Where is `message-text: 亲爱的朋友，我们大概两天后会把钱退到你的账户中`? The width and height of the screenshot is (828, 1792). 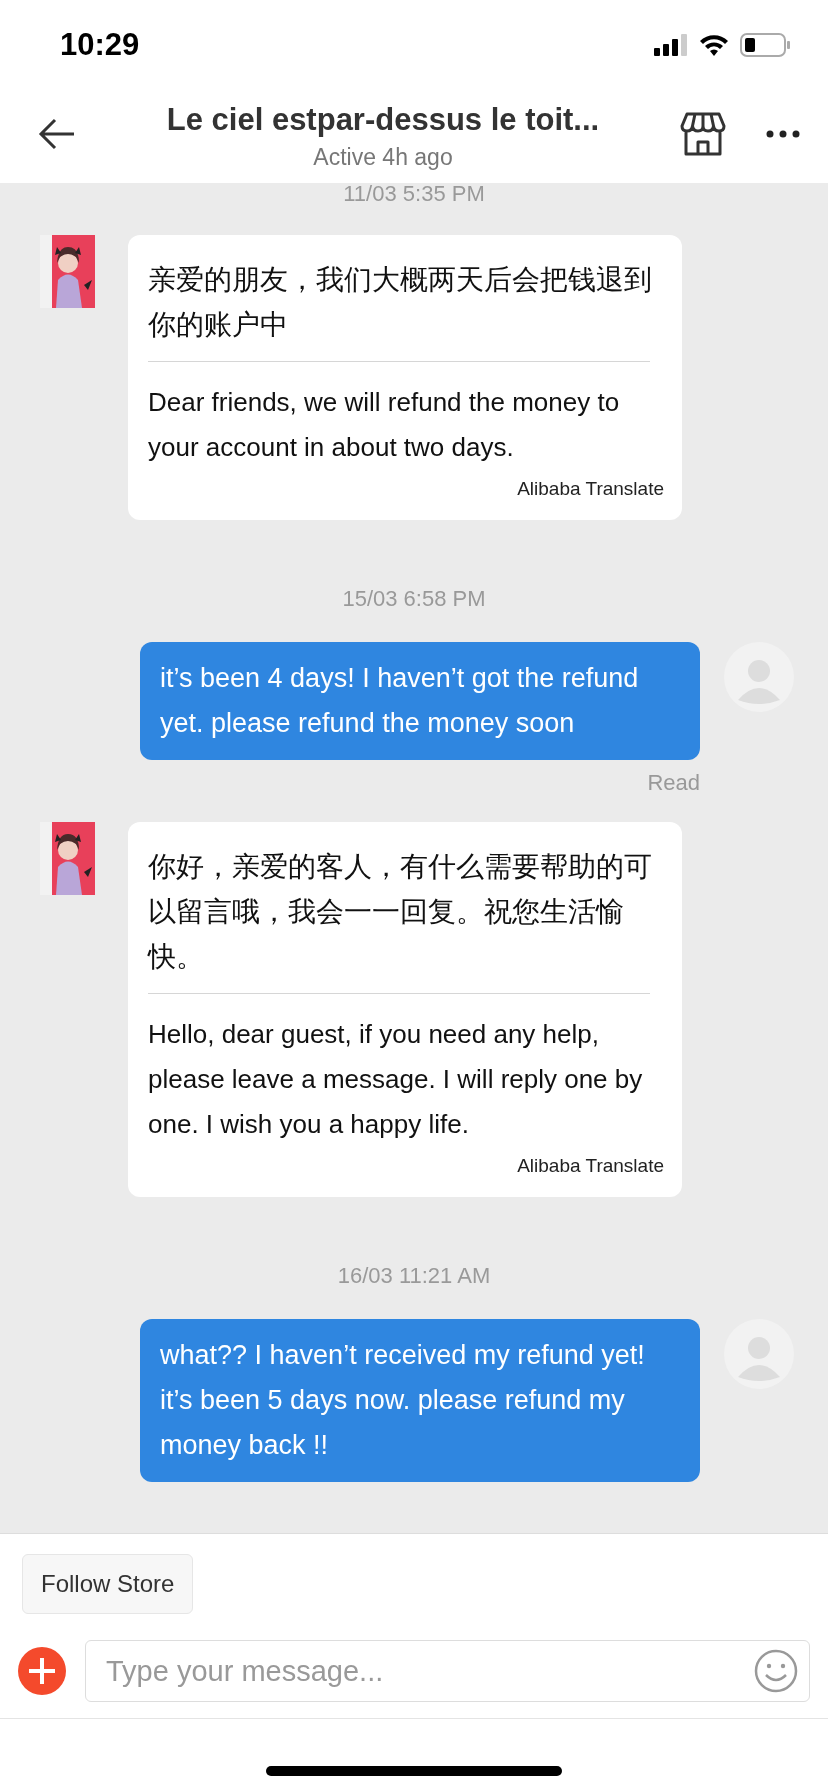 message-text: 亲爱的朋友，我们大概两天后会把钱退到你的账户中 is located at coordinates (400, 302).